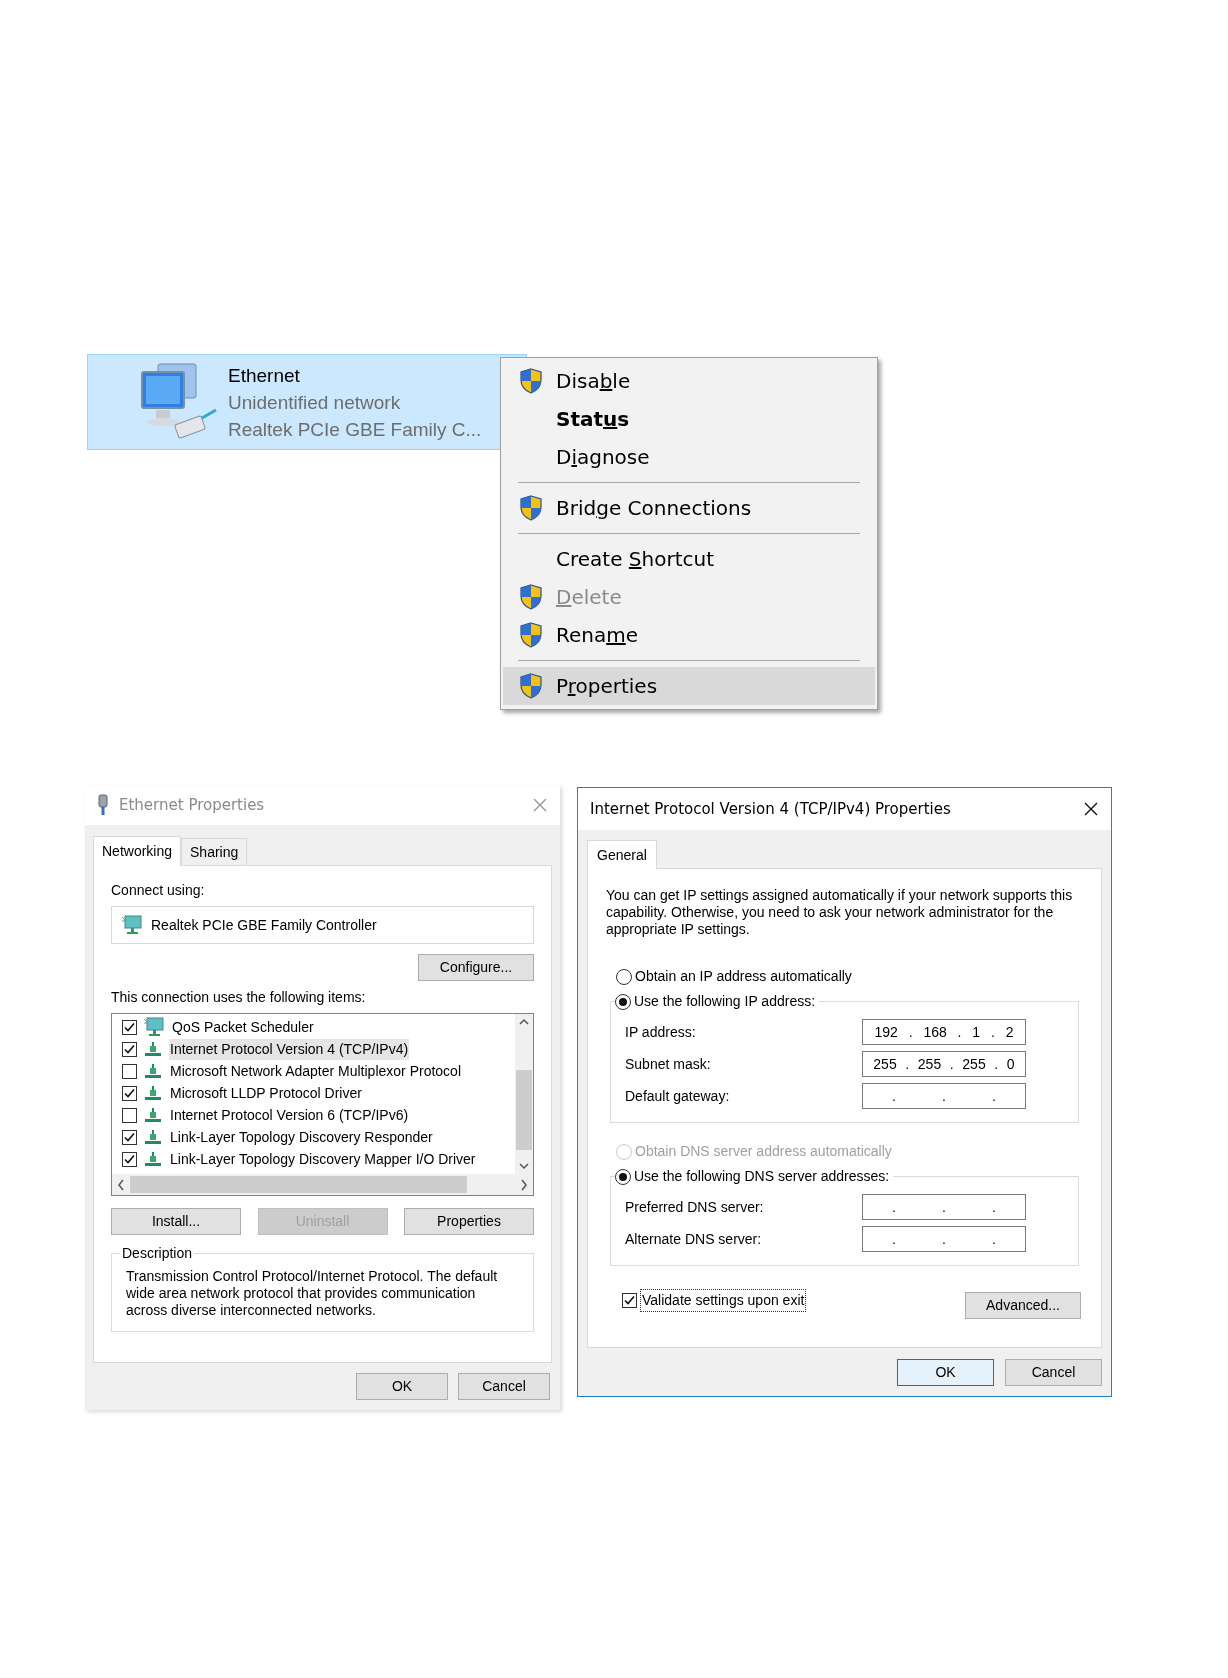 This screenshot has height=1678, width=1228. What do you see at coordinates (770, 809) in the screenshot?
I see `window-title: Internet Protocol Version 4 (TCP/IPv4) Properties` at bounding box center [770, 809].